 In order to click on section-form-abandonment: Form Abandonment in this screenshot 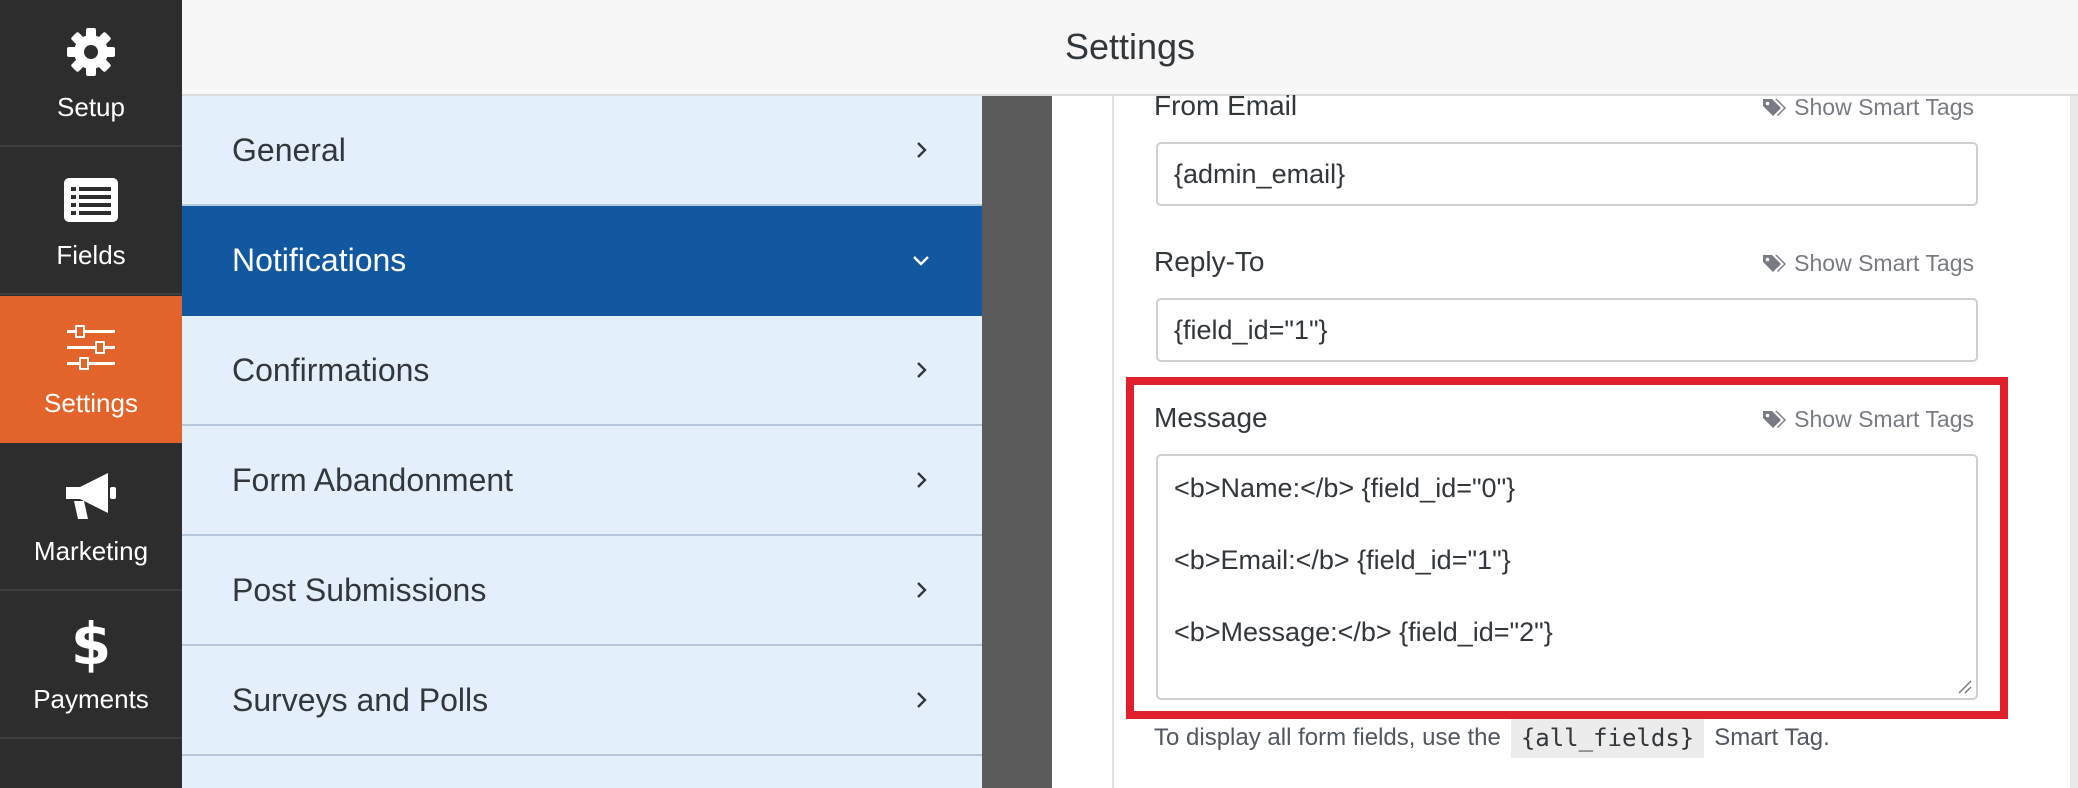, I will do `click(582, 481)`.